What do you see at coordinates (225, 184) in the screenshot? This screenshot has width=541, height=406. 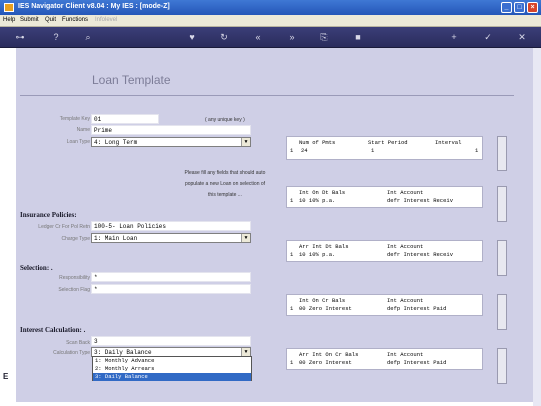 I see `hint-line-2: populate a new Loan on selection of` at bounding box center [225, 184].